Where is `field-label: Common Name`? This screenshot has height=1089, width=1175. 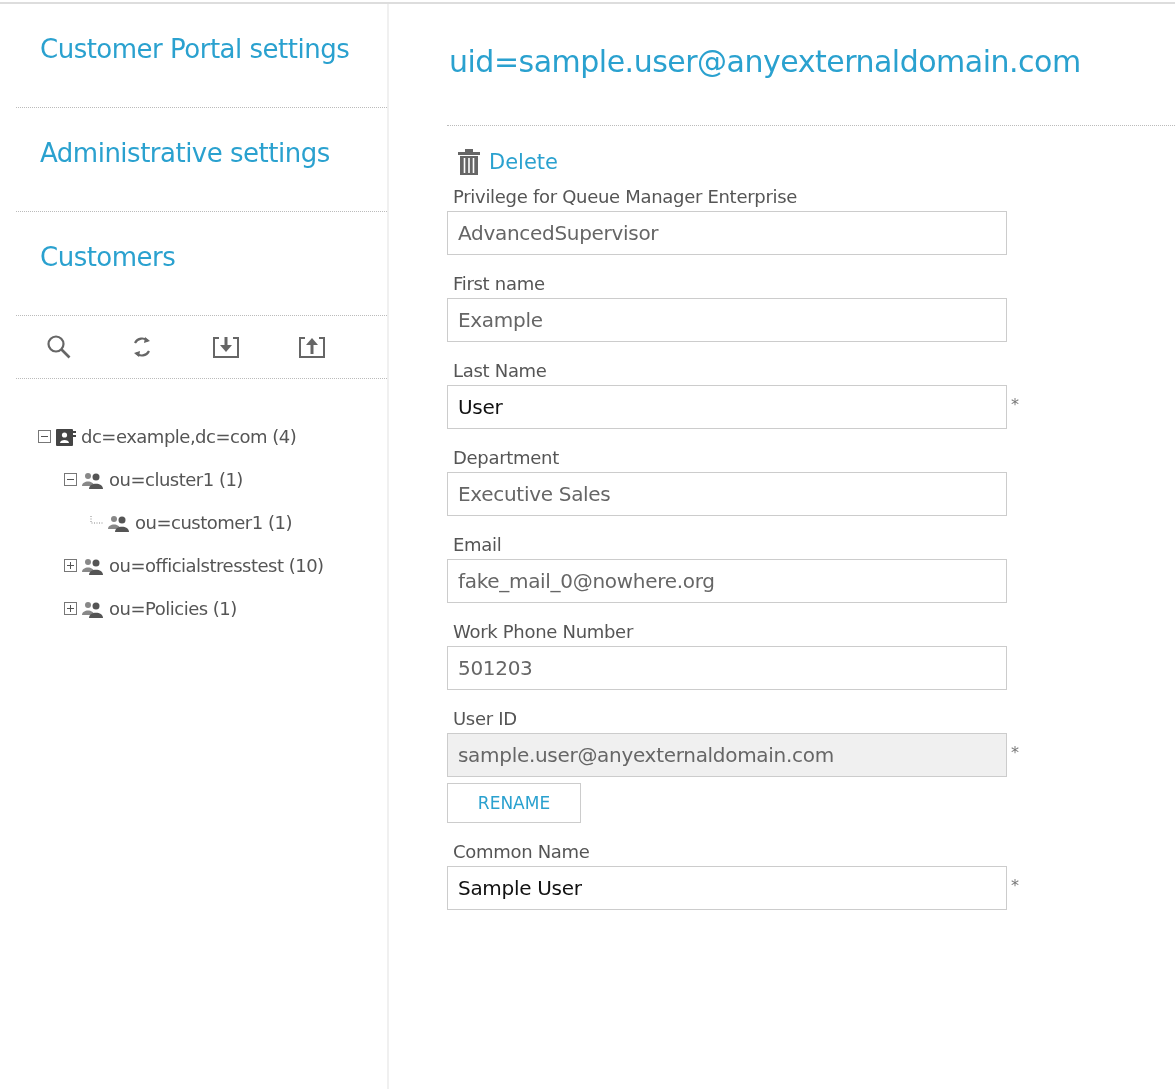 field-label: Common Name is located at coordinates (521, 851).